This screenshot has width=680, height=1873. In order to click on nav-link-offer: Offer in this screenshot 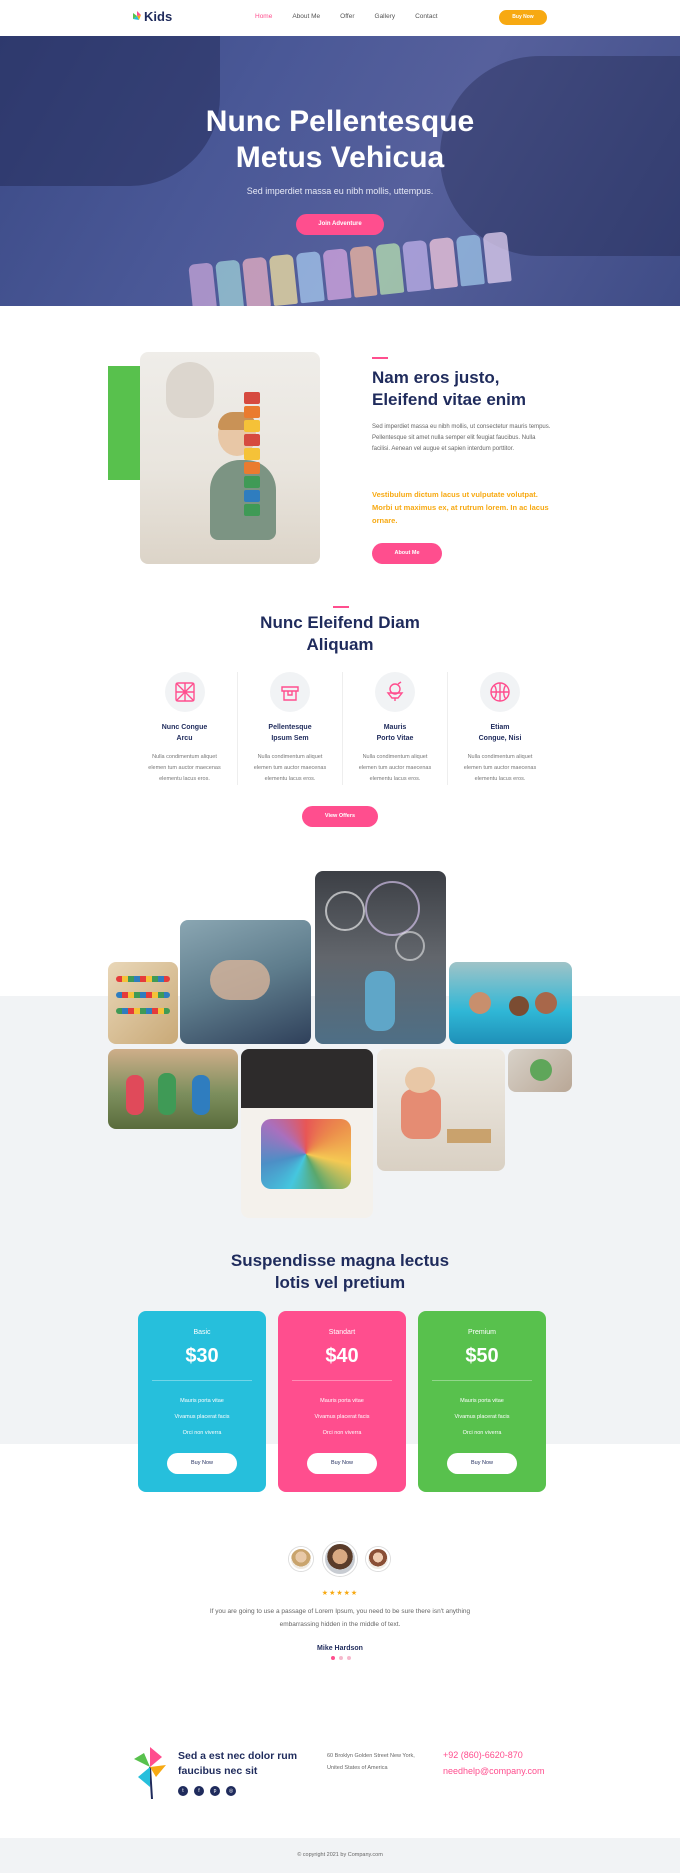, I will do `click(347, 16)`.